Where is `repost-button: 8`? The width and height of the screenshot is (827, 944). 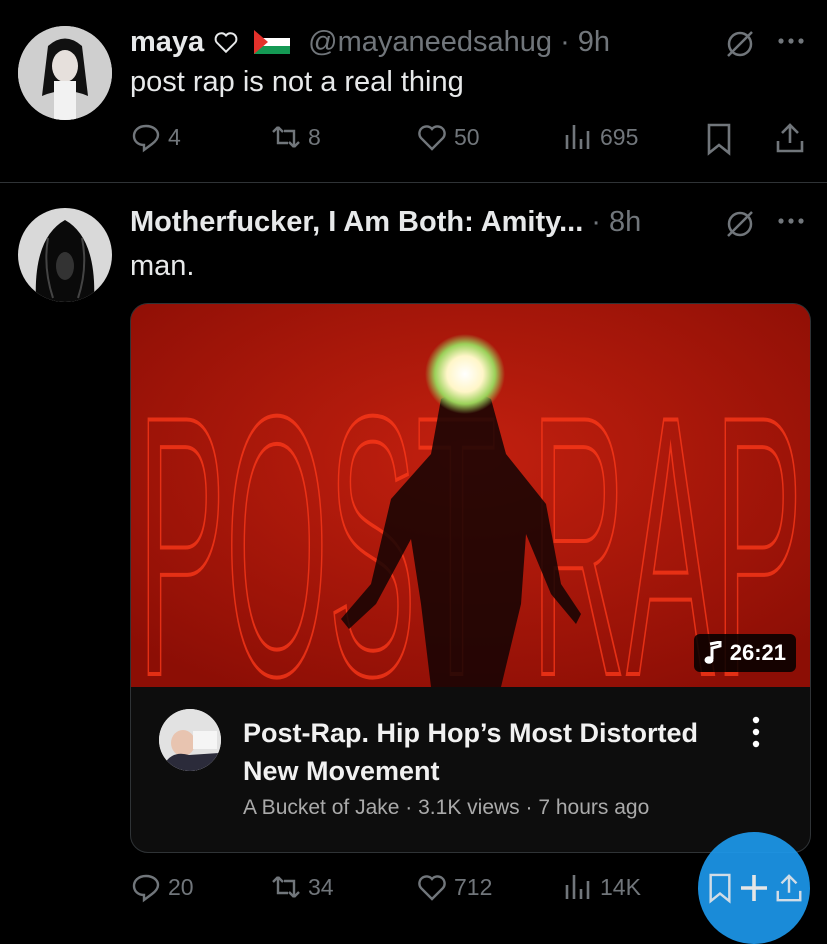 repost-button: 8 is located at coordinates (295, 137).